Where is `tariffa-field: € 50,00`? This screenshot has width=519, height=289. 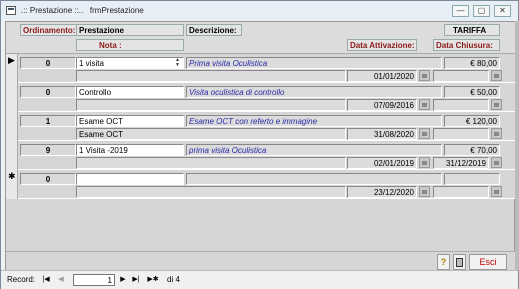
tariffa-field: € 50,00 is located at coordinates (472, 92).